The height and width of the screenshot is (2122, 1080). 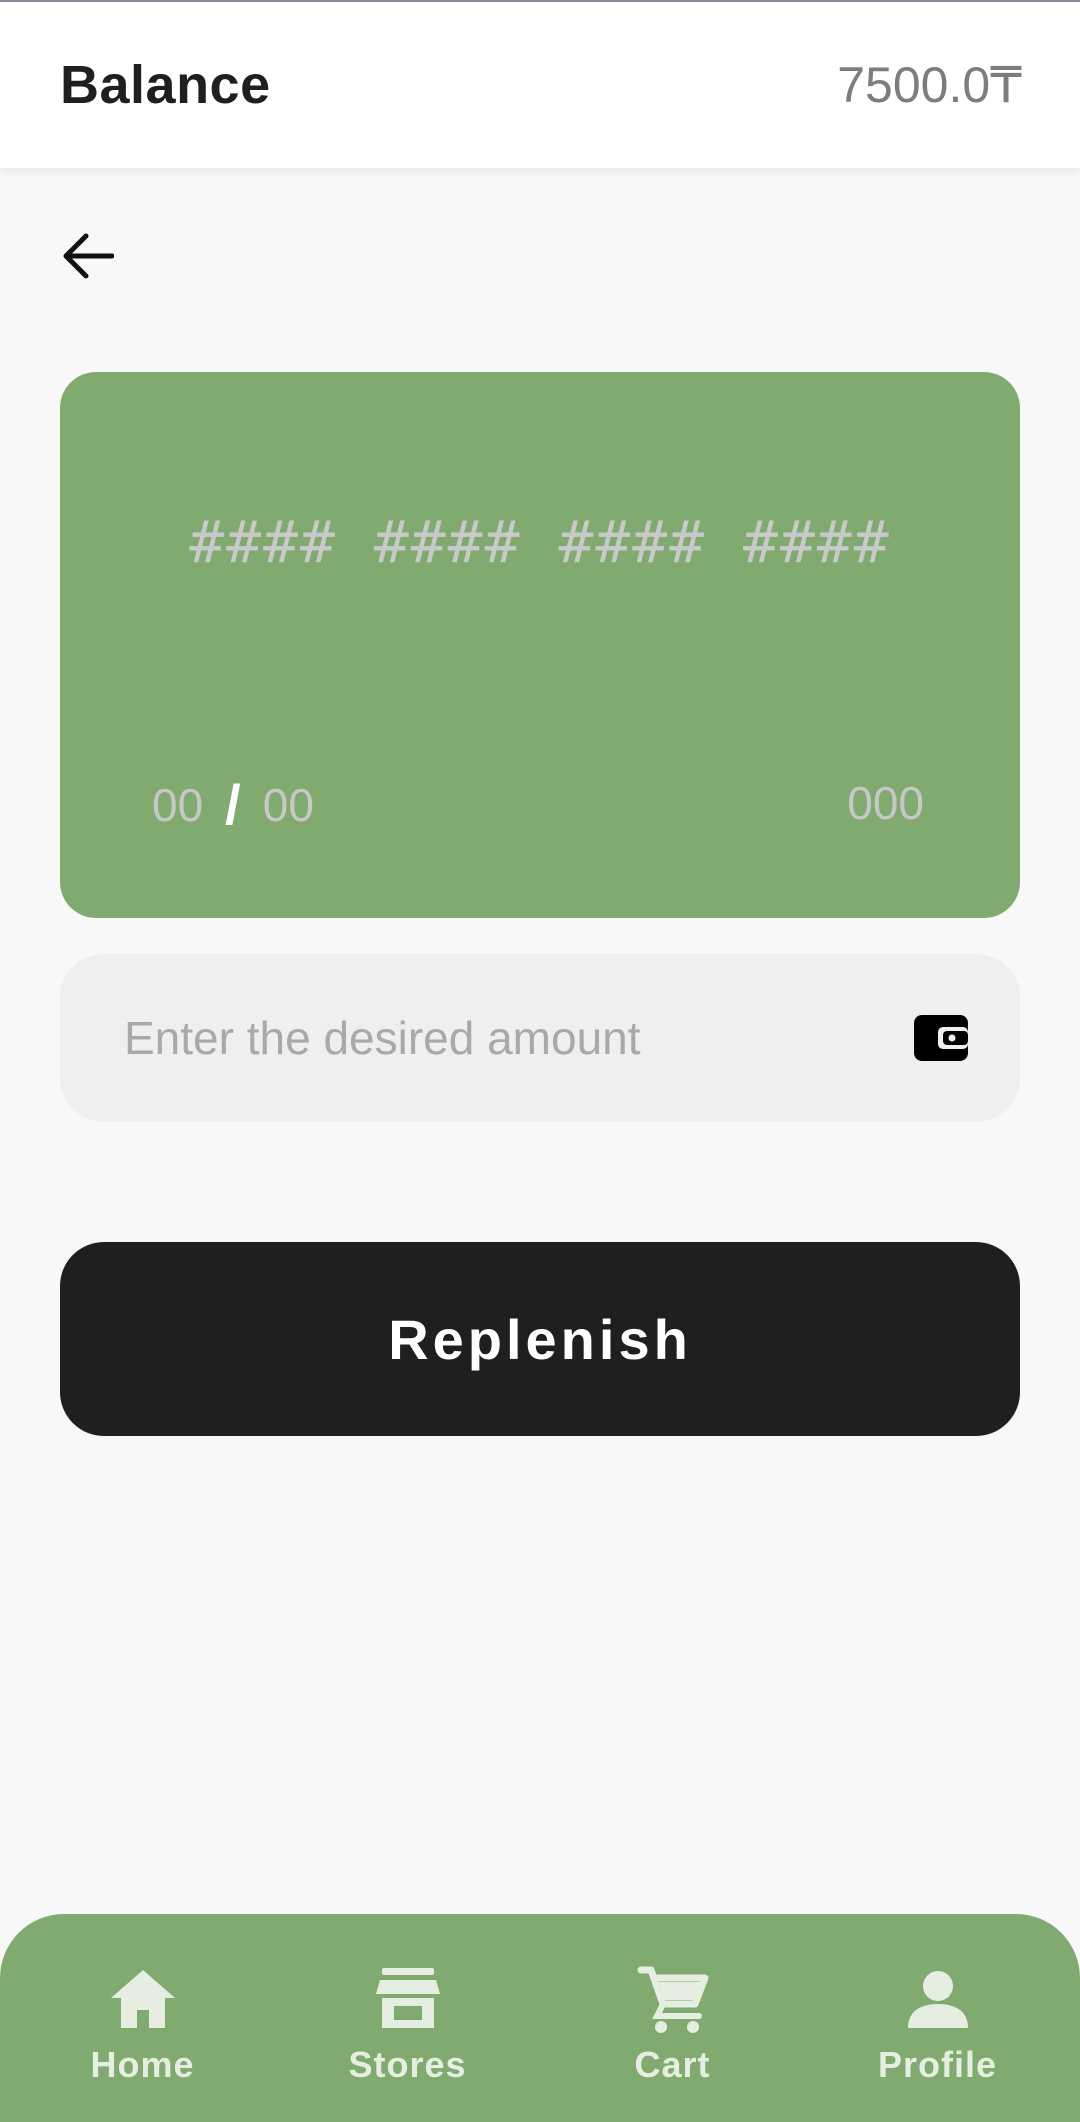 I want to click on amount-input, so click(x=518, y=1038).